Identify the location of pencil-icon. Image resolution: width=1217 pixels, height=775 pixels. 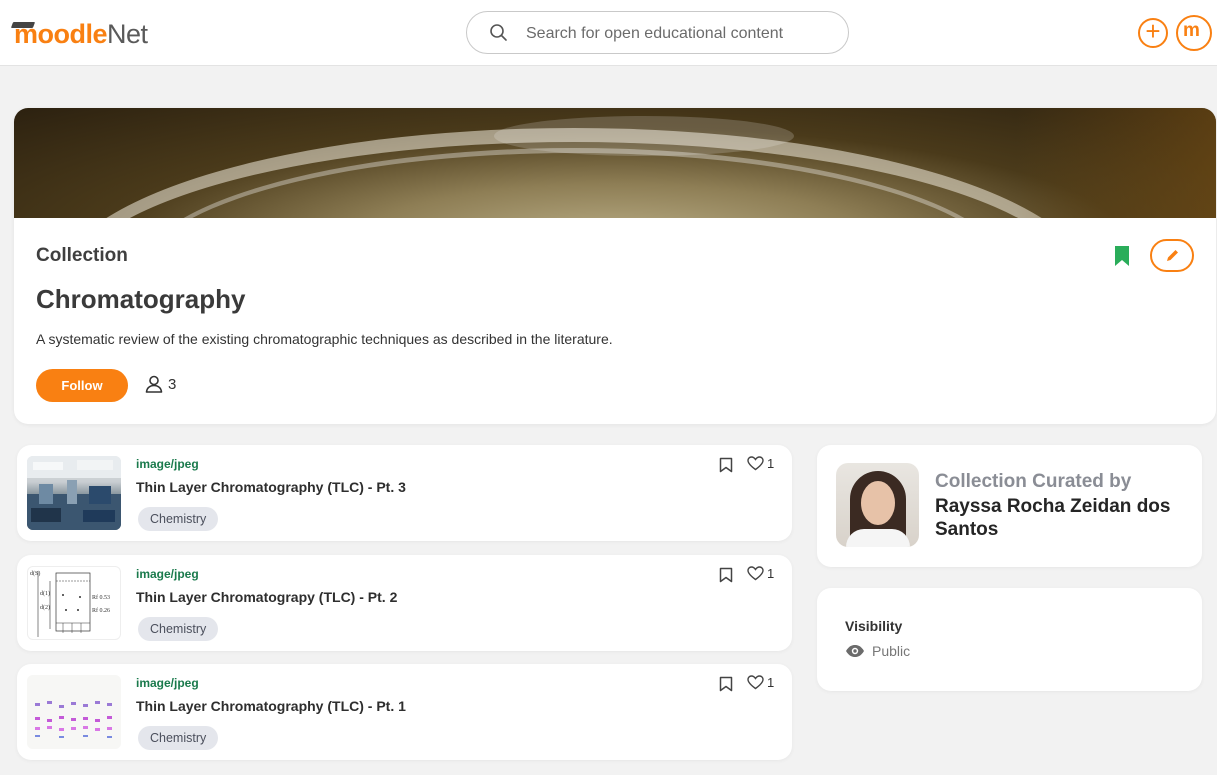
(1172, 255).